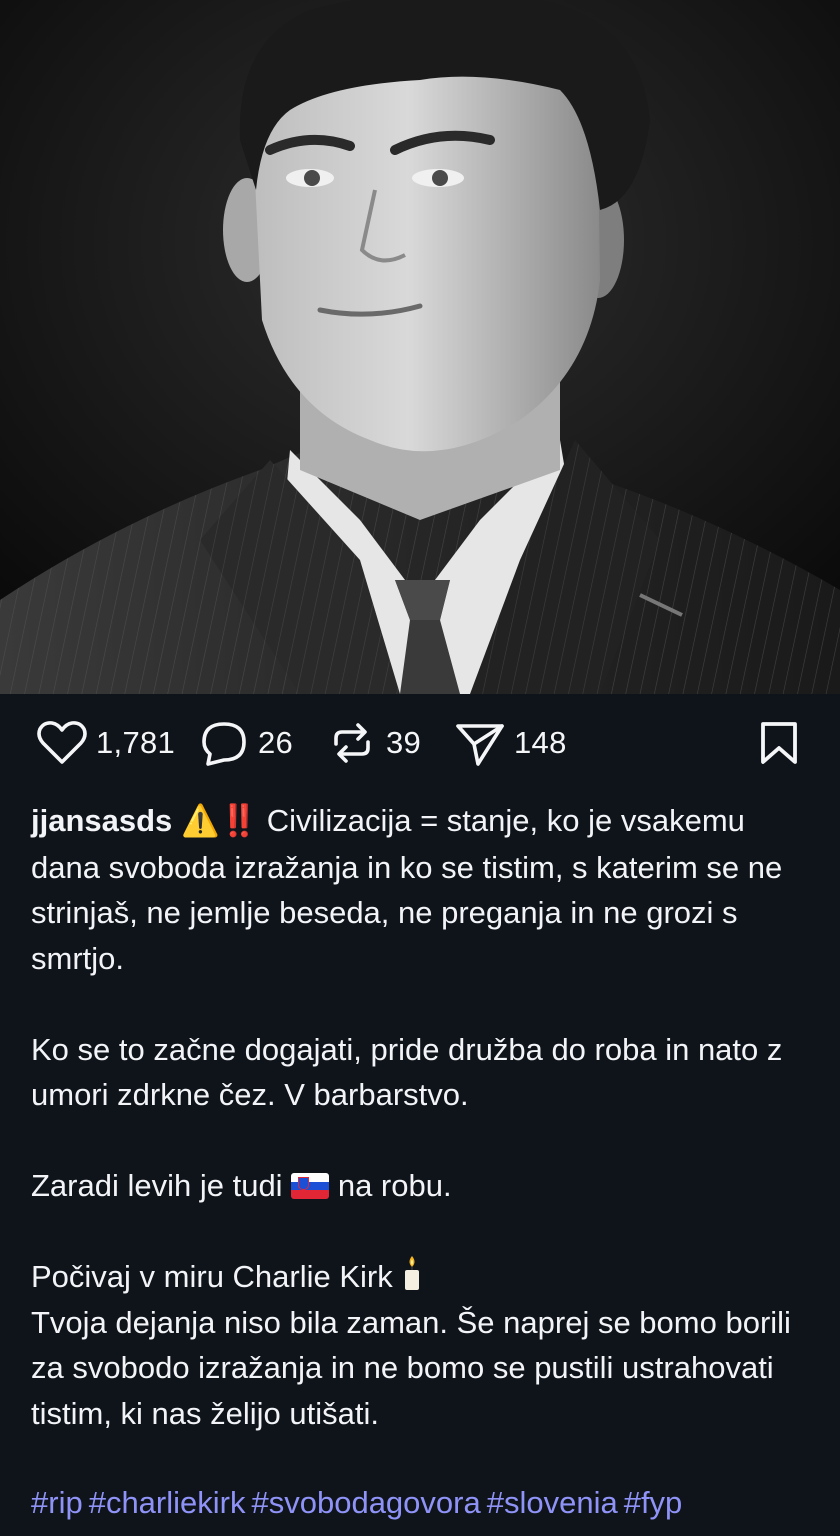 This screenshot has height=1536, width=840. Describe the element at coordinates (239, 821) in the screenshot. I see `double-exclamation-emoji: ‼️` at that location.